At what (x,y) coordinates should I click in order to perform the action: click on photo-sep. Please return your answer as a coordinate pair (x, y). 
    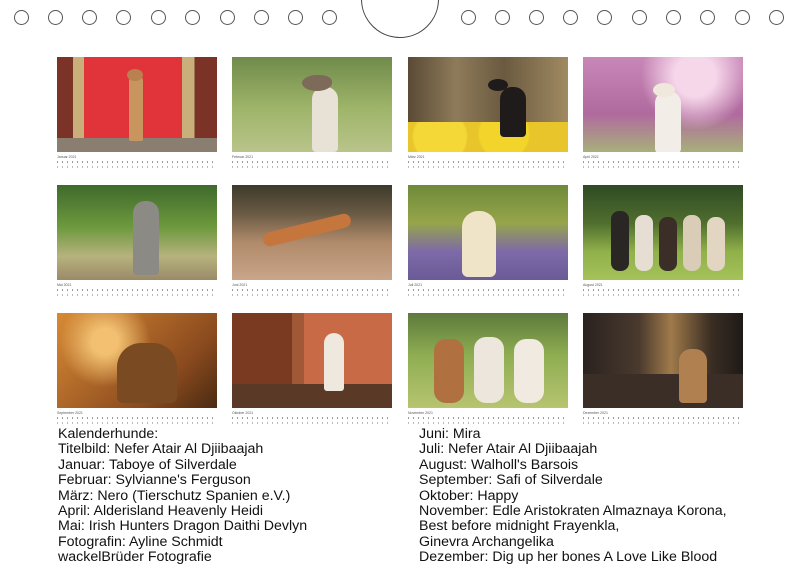
    Looking at the image, I should click on (137, 360).